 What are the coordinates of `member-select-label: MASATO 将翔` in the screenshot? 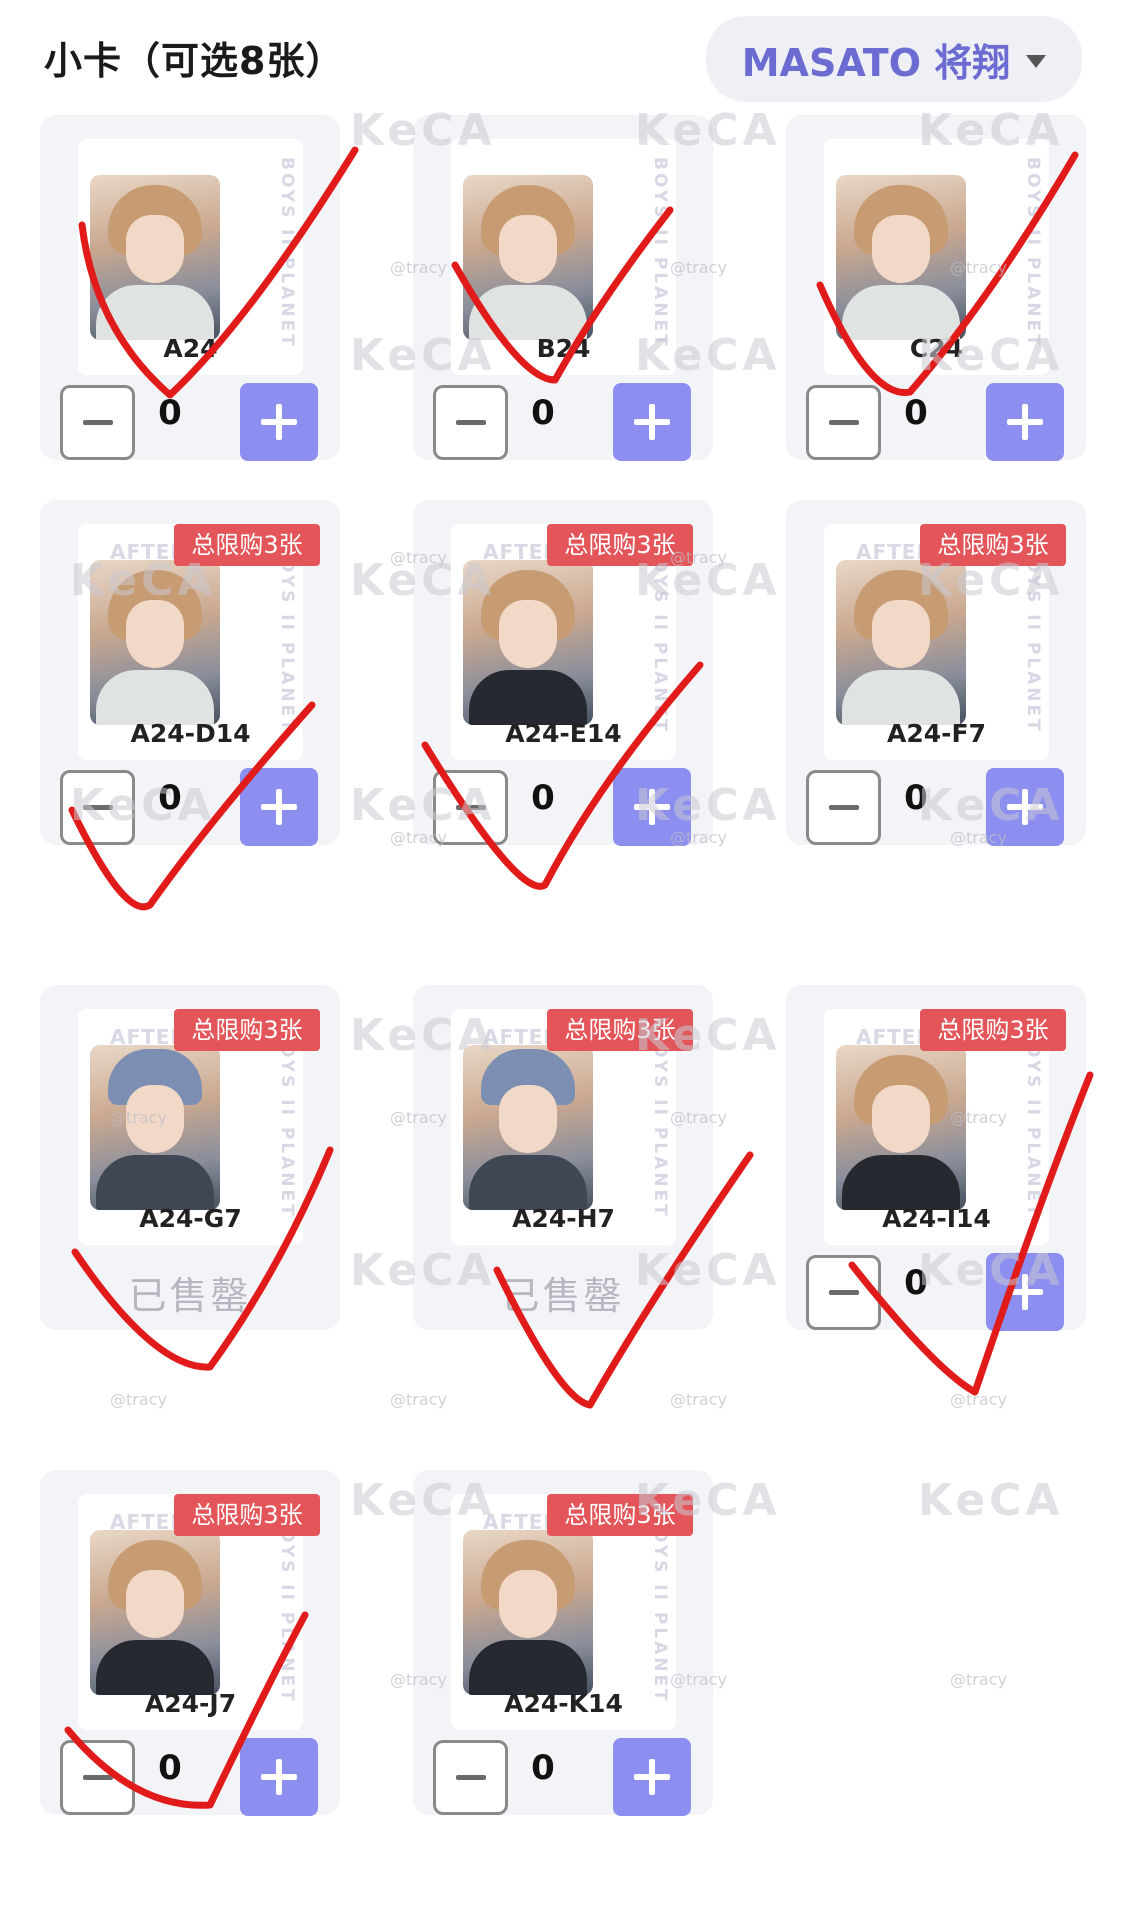 It's located at (876, 62).